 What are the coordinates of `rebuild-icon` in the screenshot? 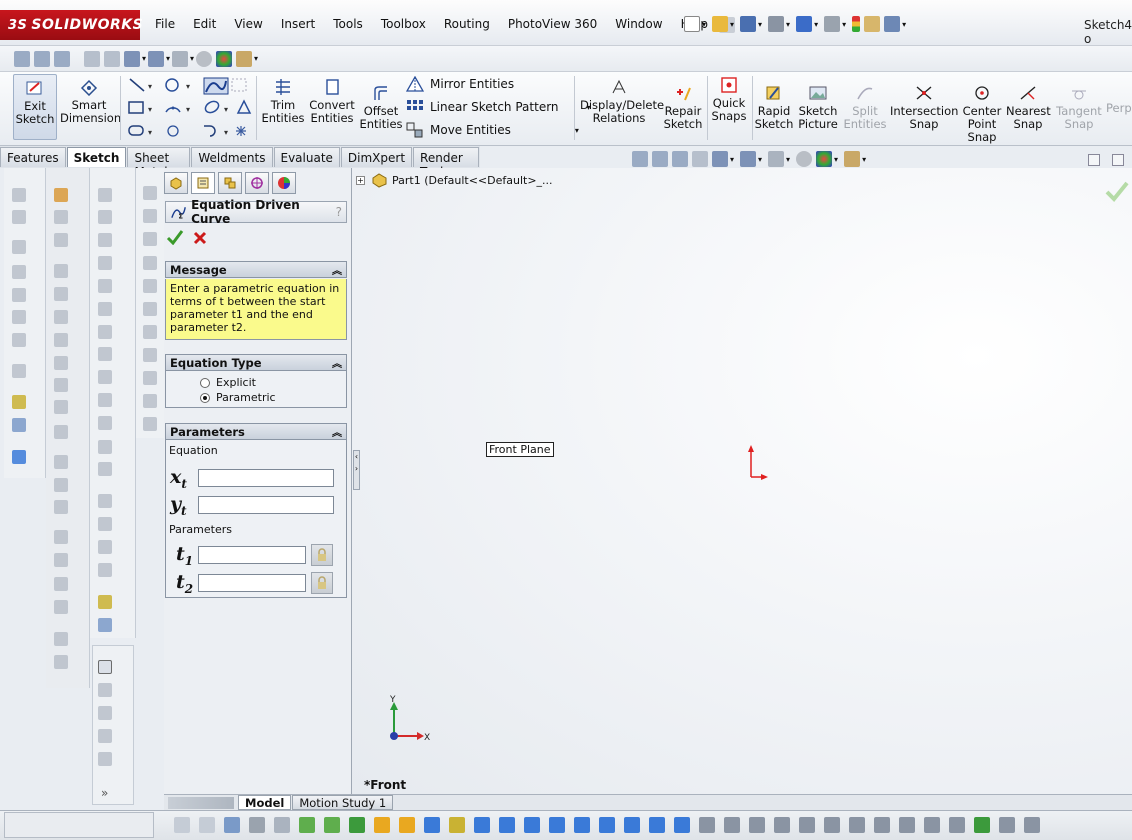 It's located at (856, 24).